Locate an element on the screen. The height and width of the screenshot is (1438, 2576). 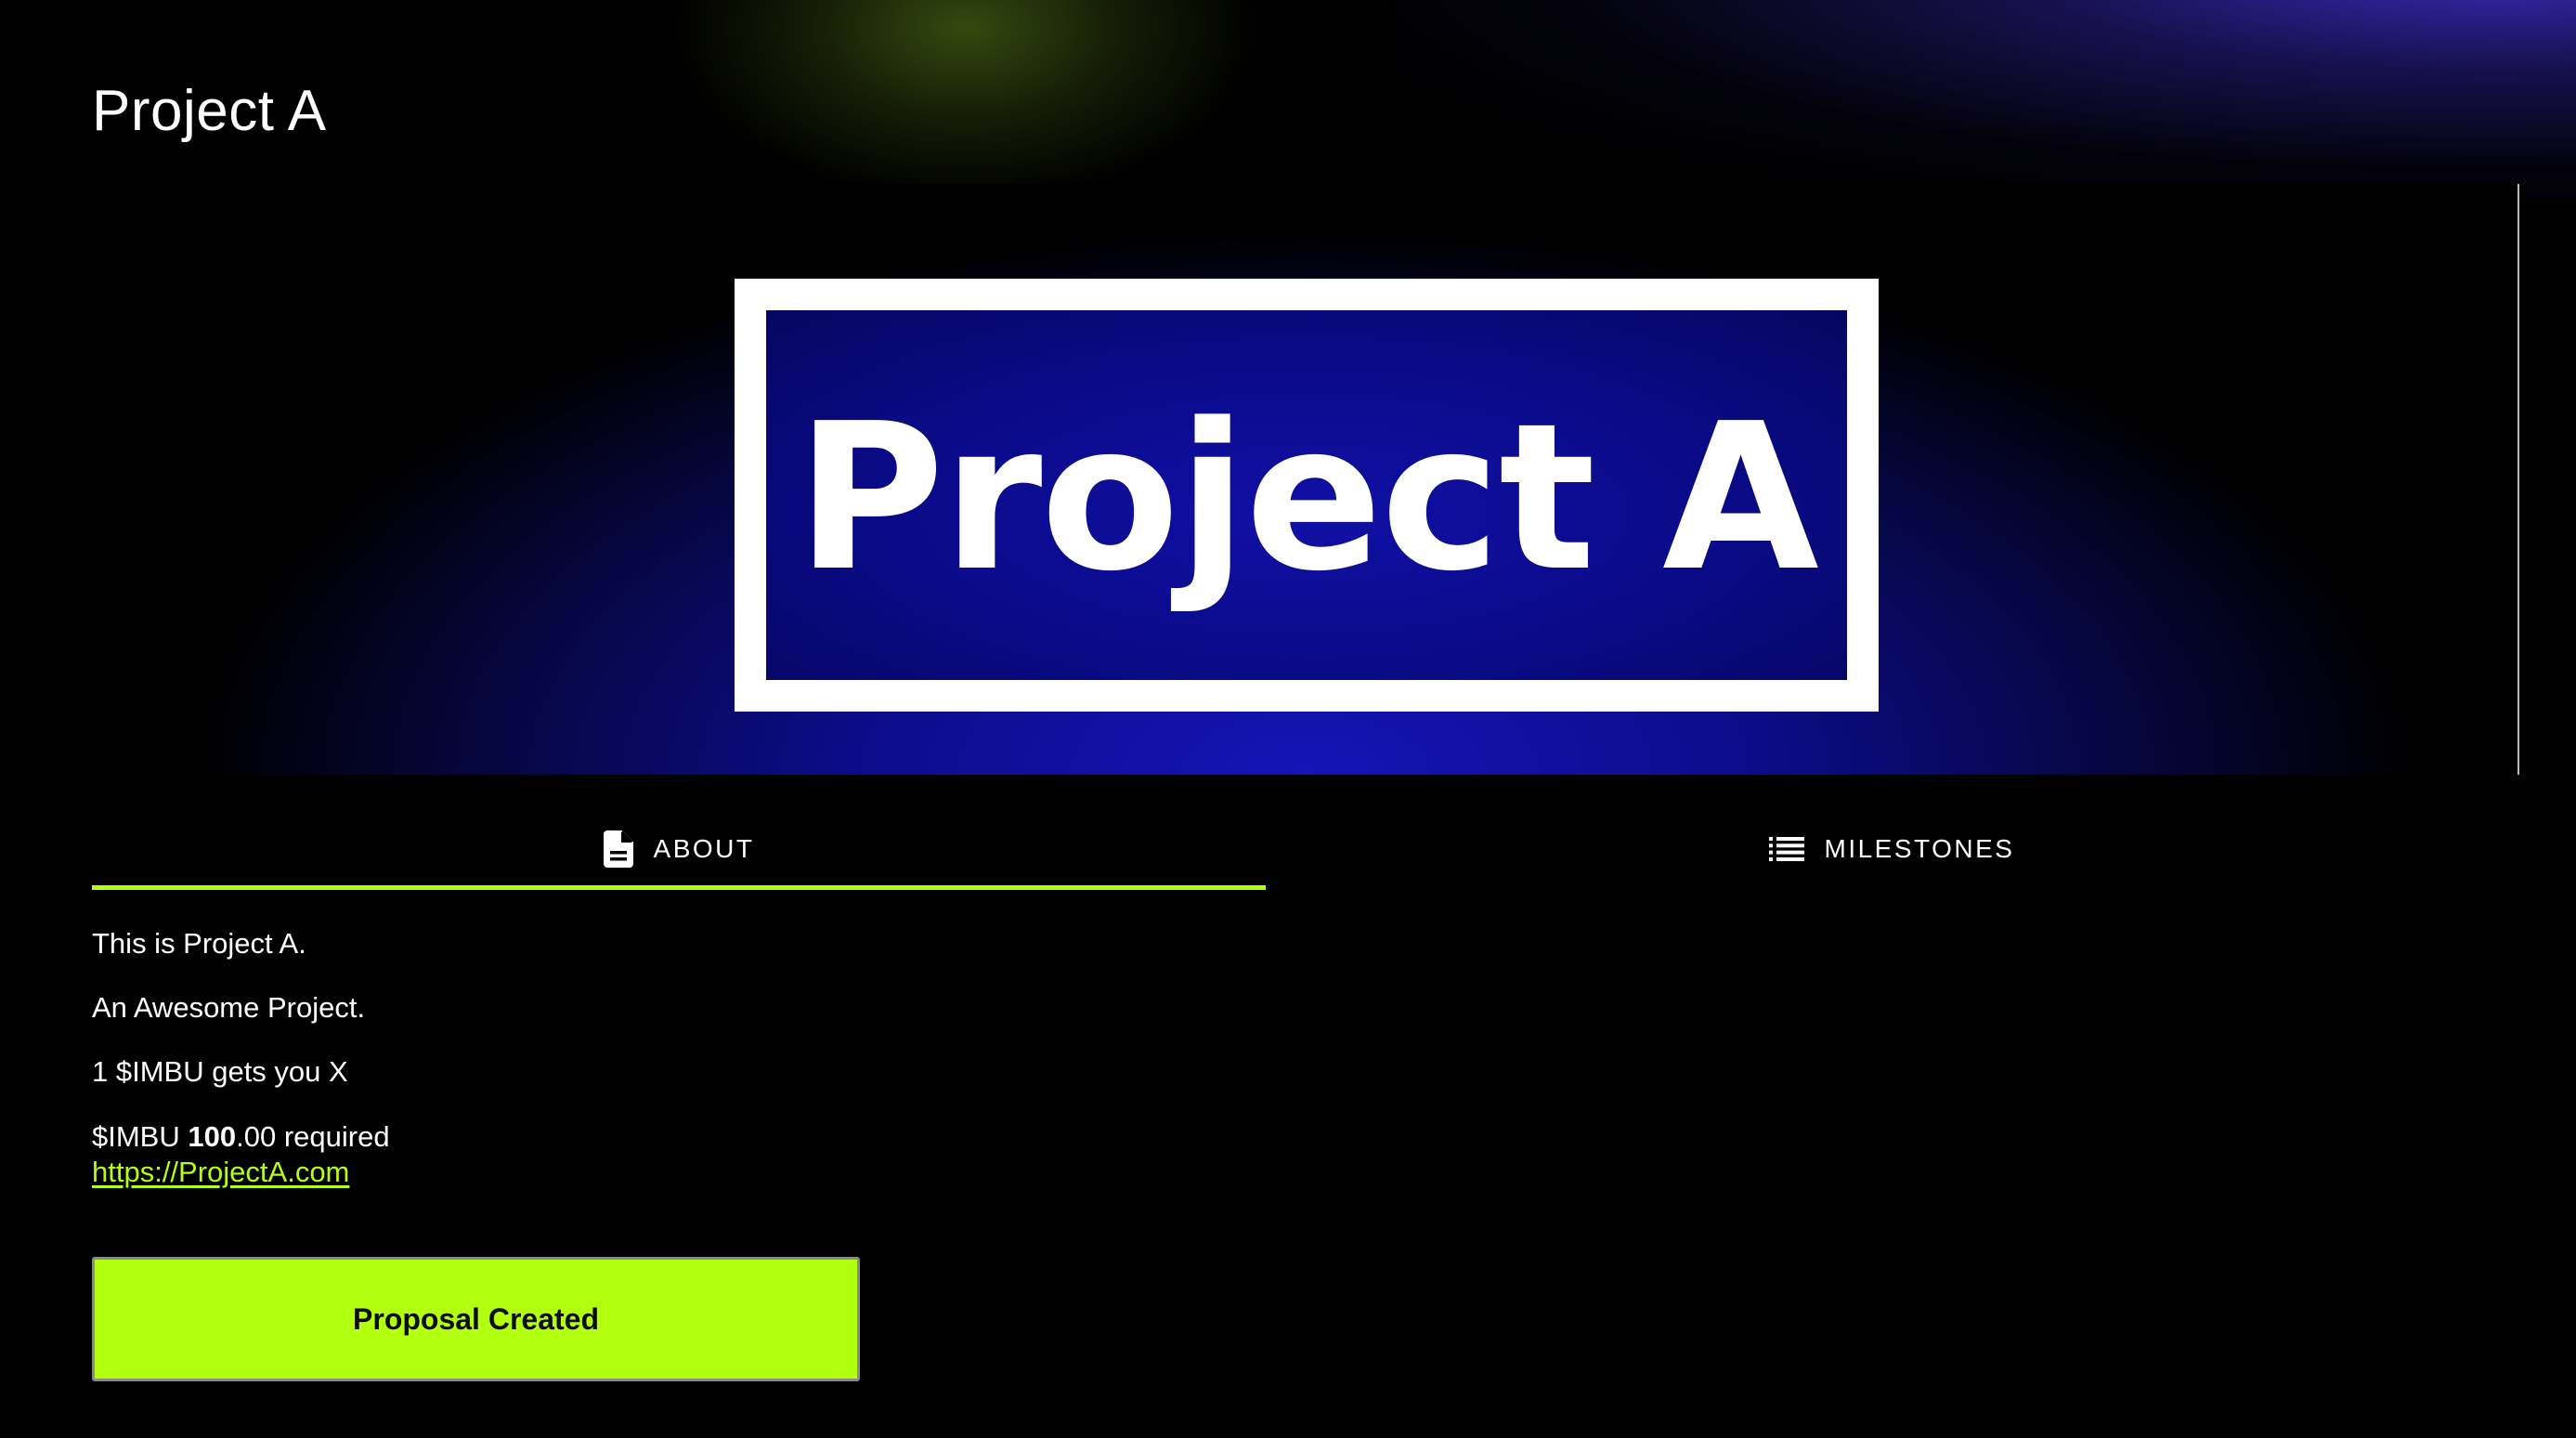
background-glow-purple is located at coordinates (1984, 102).